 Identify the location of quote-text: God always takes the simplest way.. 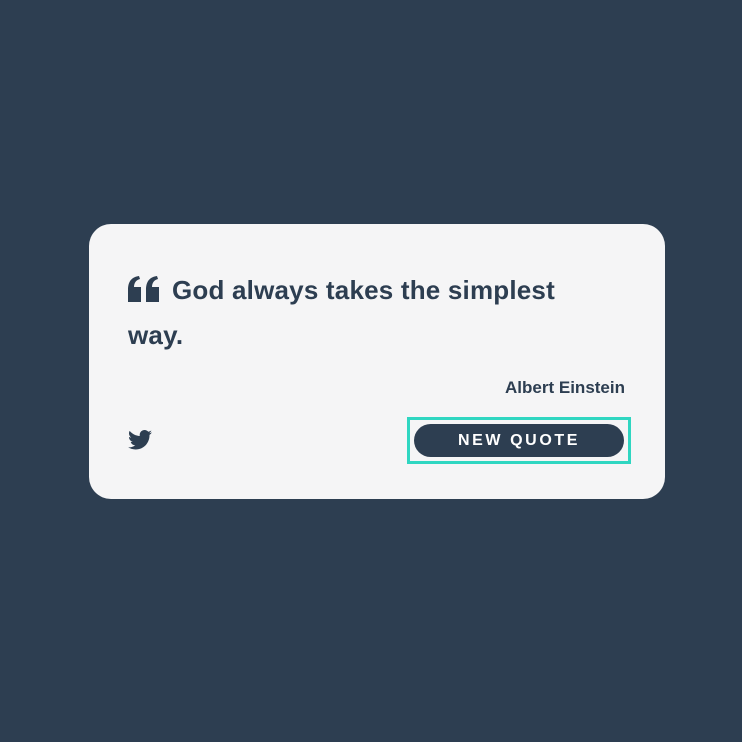
(341, 312).